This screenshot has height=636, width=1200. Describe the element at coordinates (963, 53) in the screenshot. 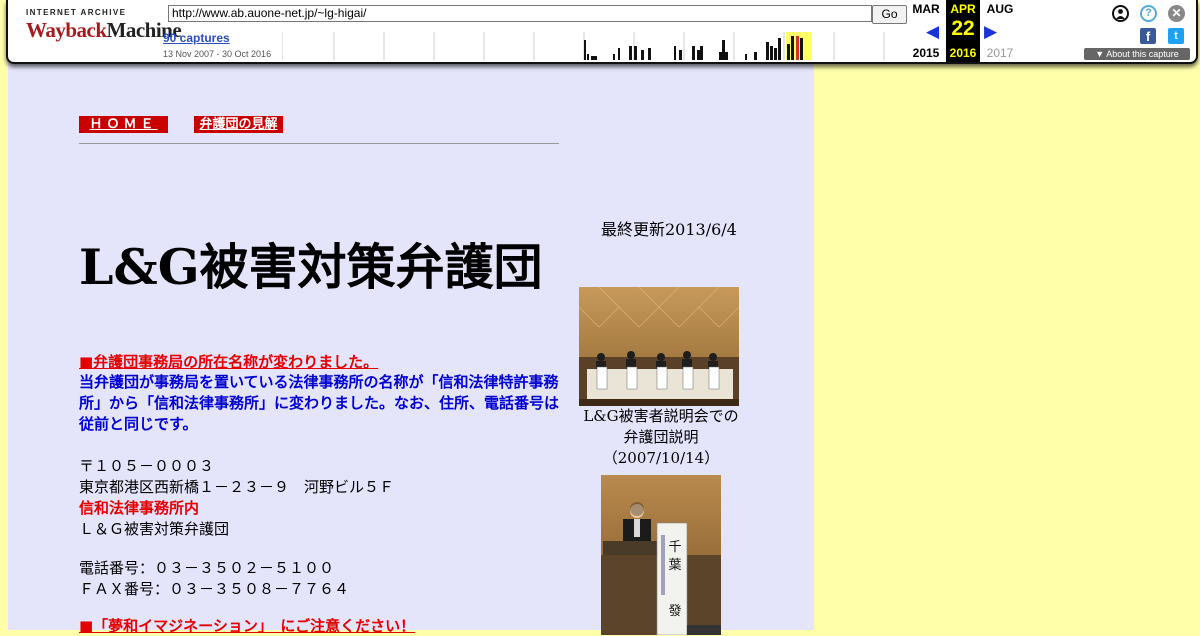

I see `current-year: 2016` at that location.